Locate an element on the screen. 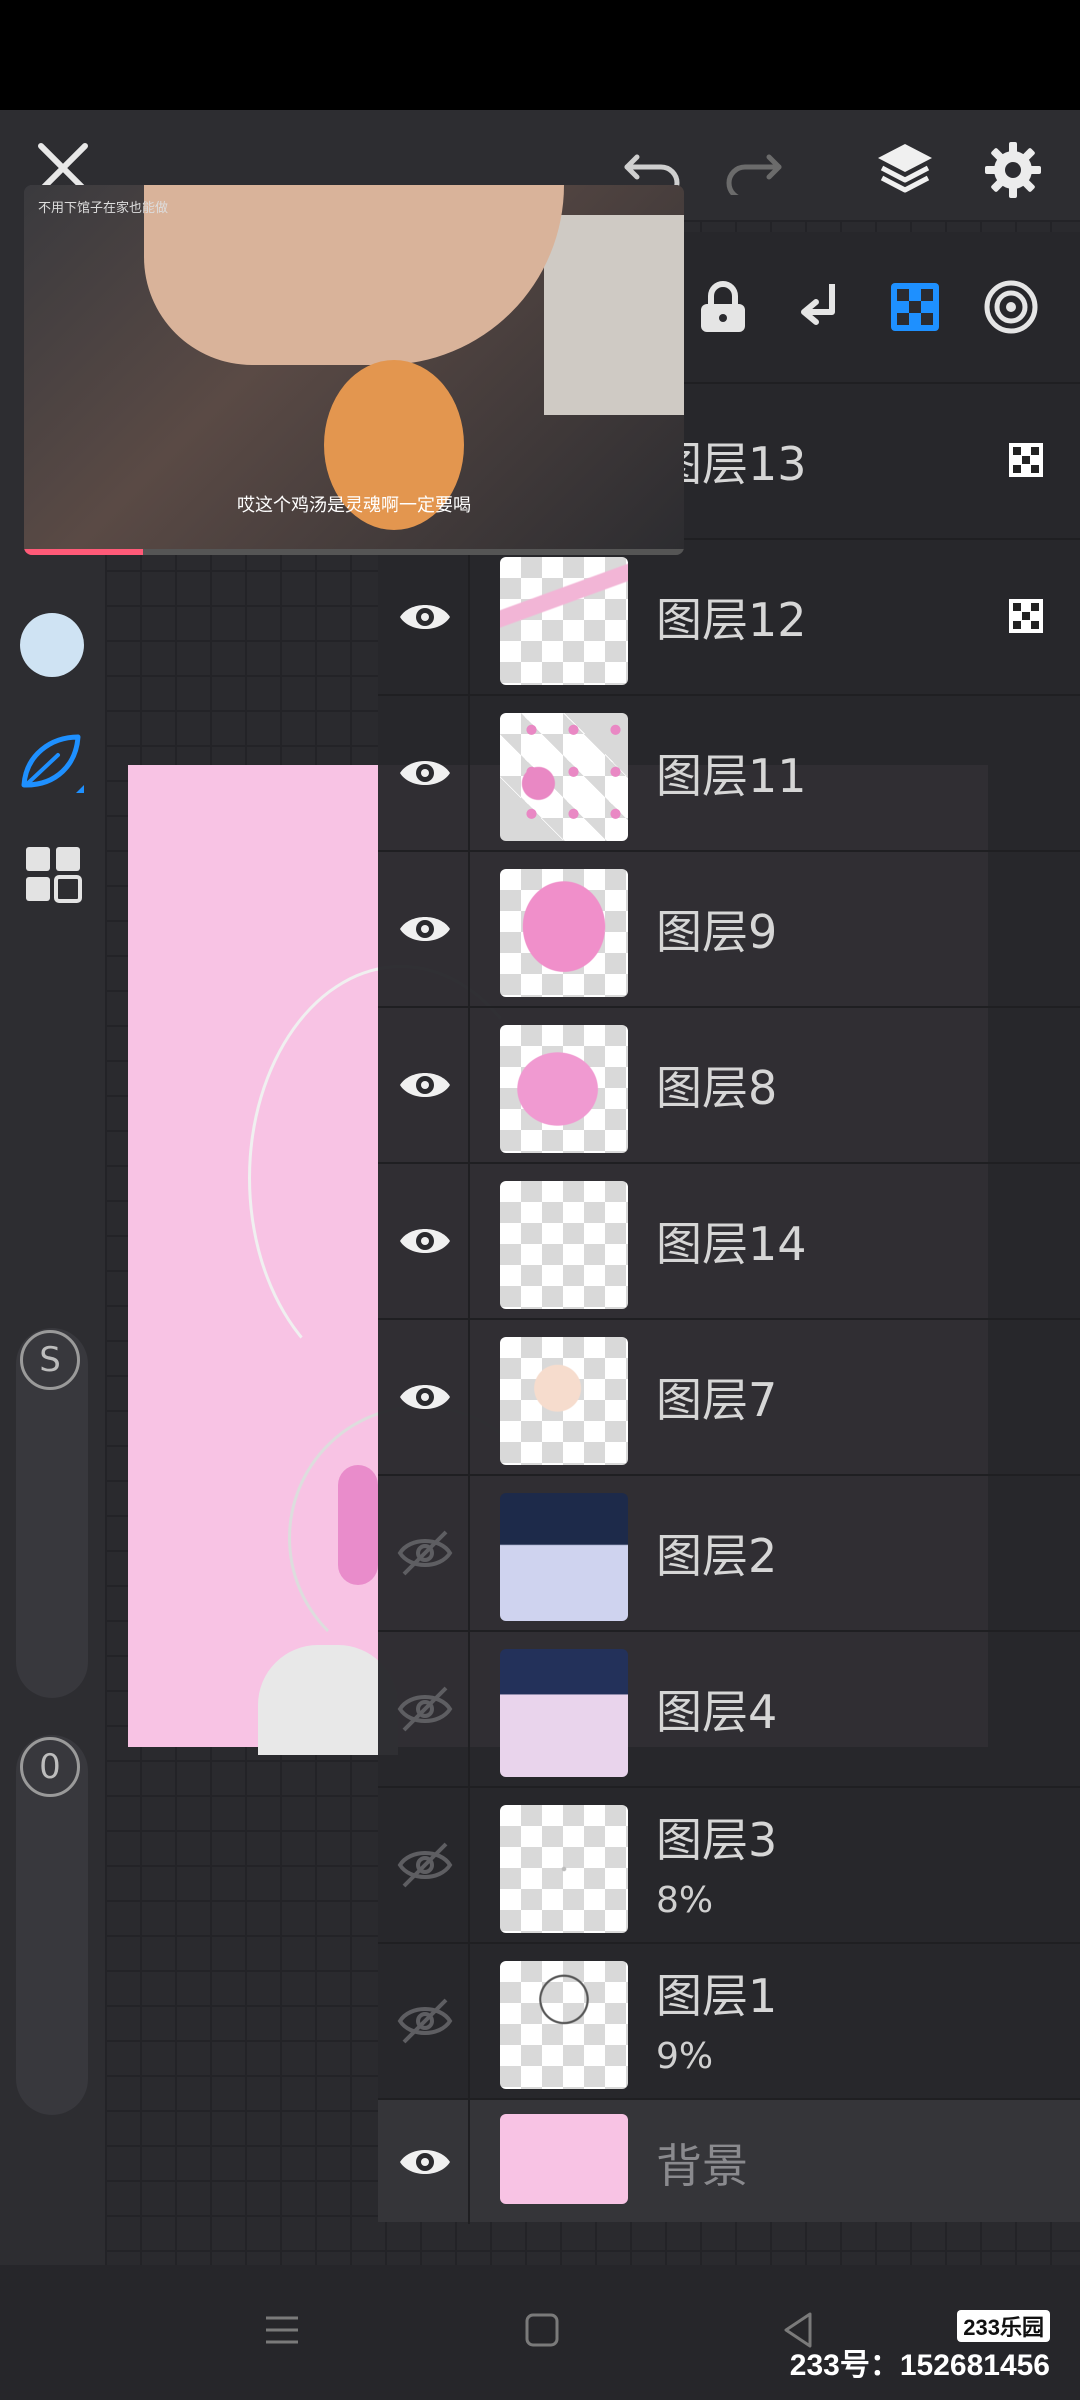  alpha-lock-checker-icon is located at coordinates (915, 307).